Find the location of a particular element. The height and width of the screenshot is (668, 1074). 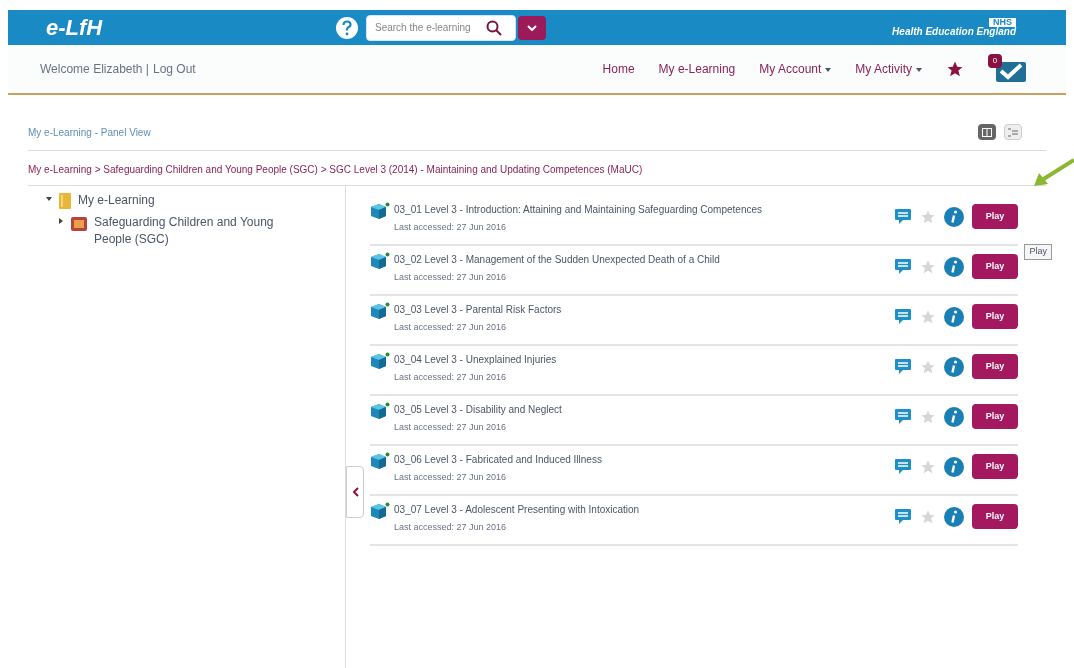

collapsed-caret-icon is located at coordinates (61, 221).